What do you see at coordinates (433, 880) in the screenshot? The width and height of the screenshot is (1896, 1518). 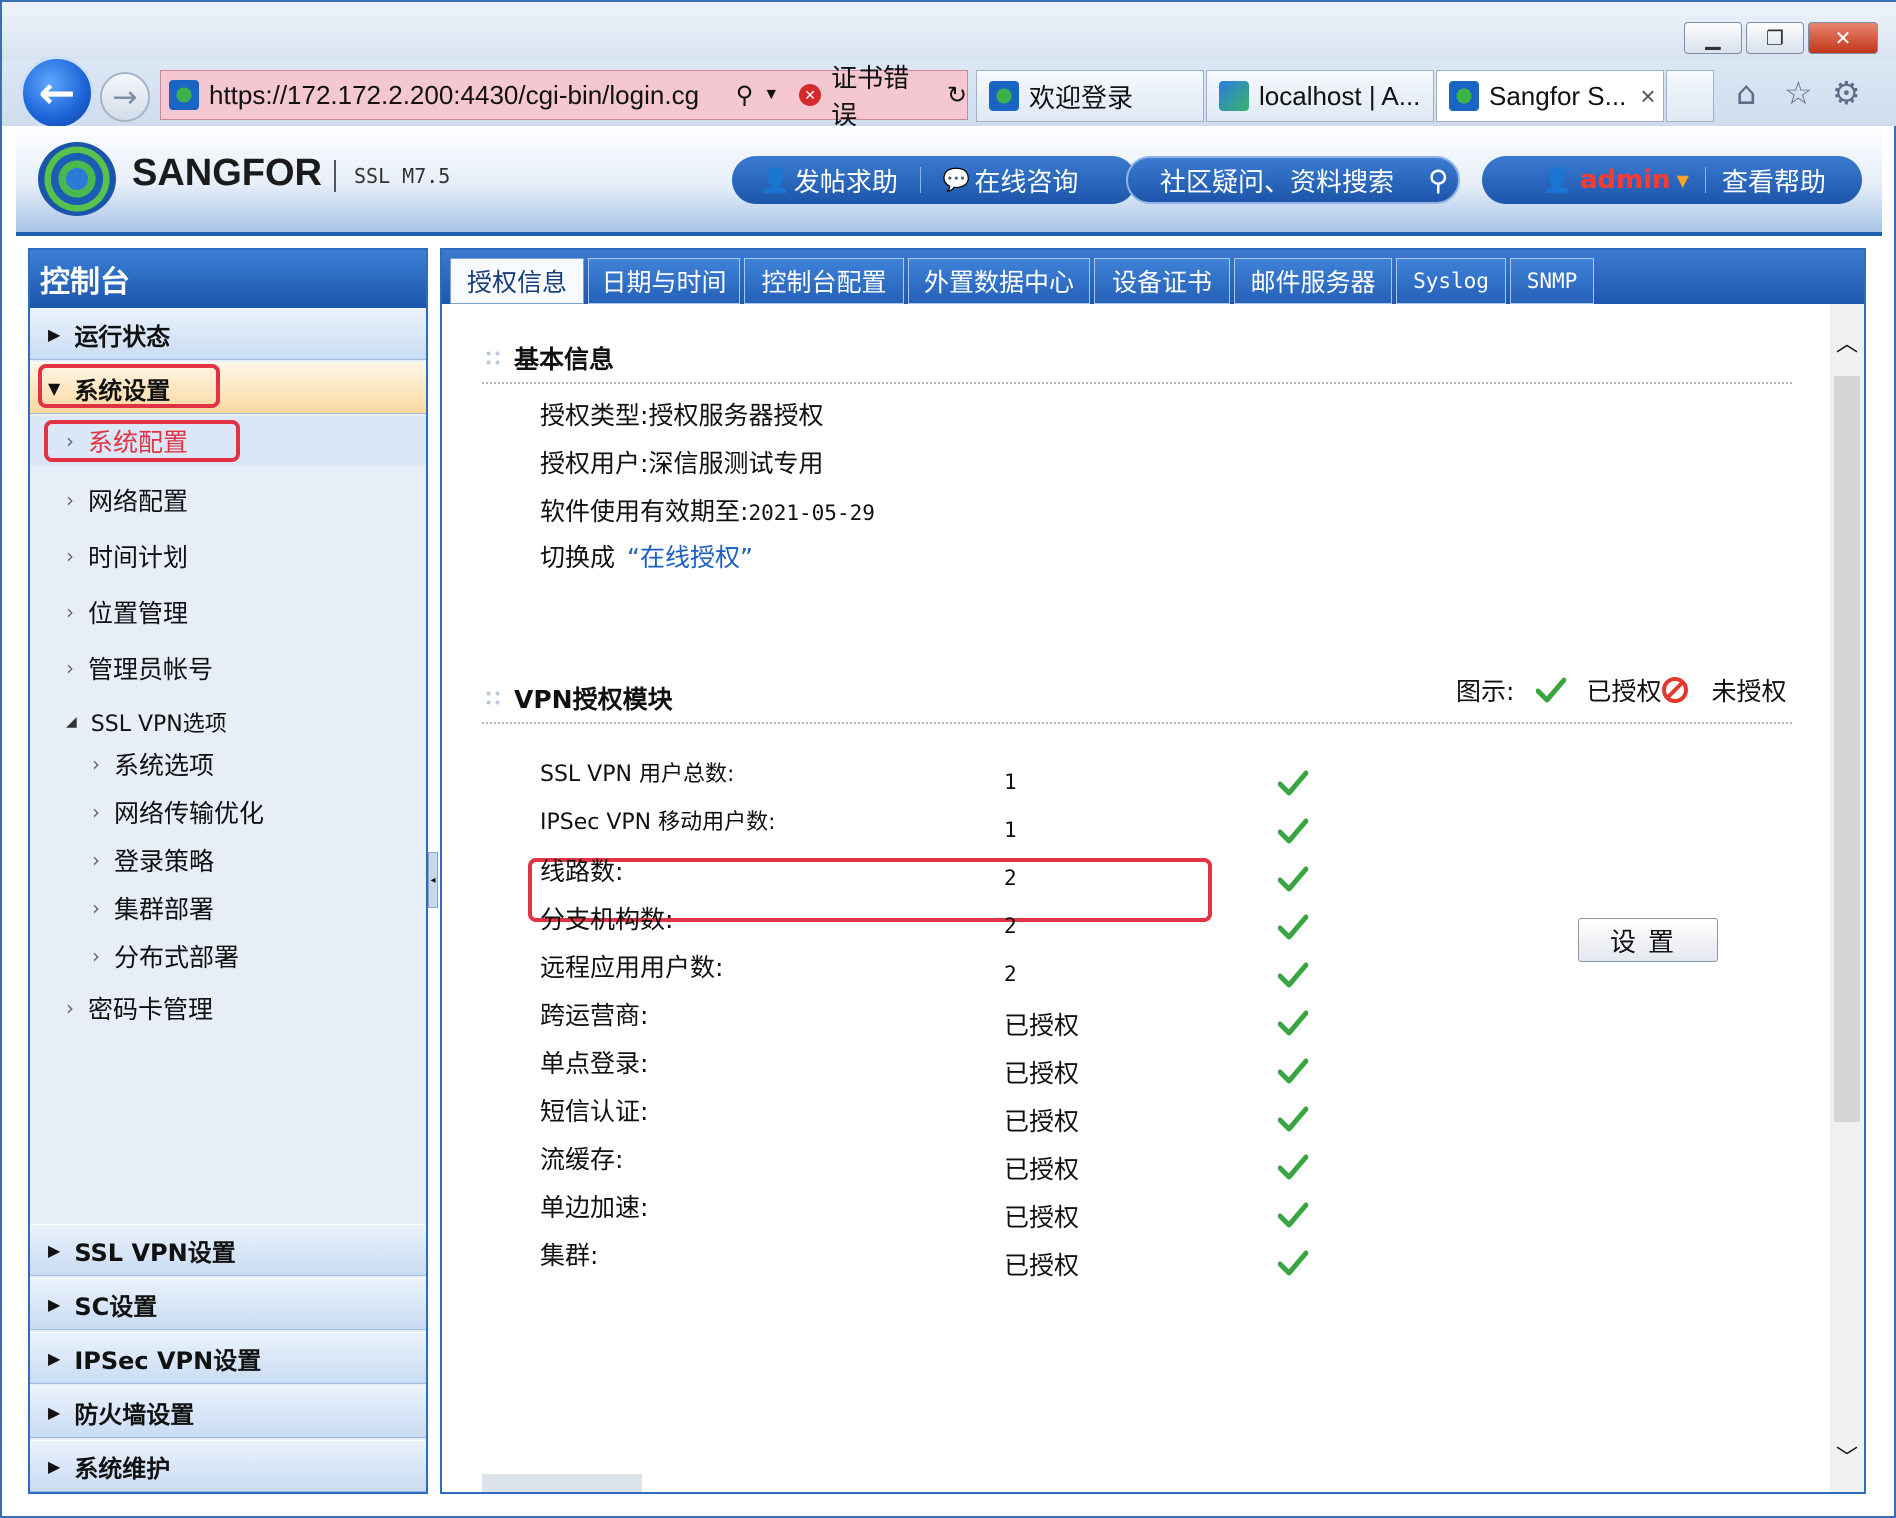 I see `sidebar-collapse-handle: ◂` at bounding box center [433, 880].